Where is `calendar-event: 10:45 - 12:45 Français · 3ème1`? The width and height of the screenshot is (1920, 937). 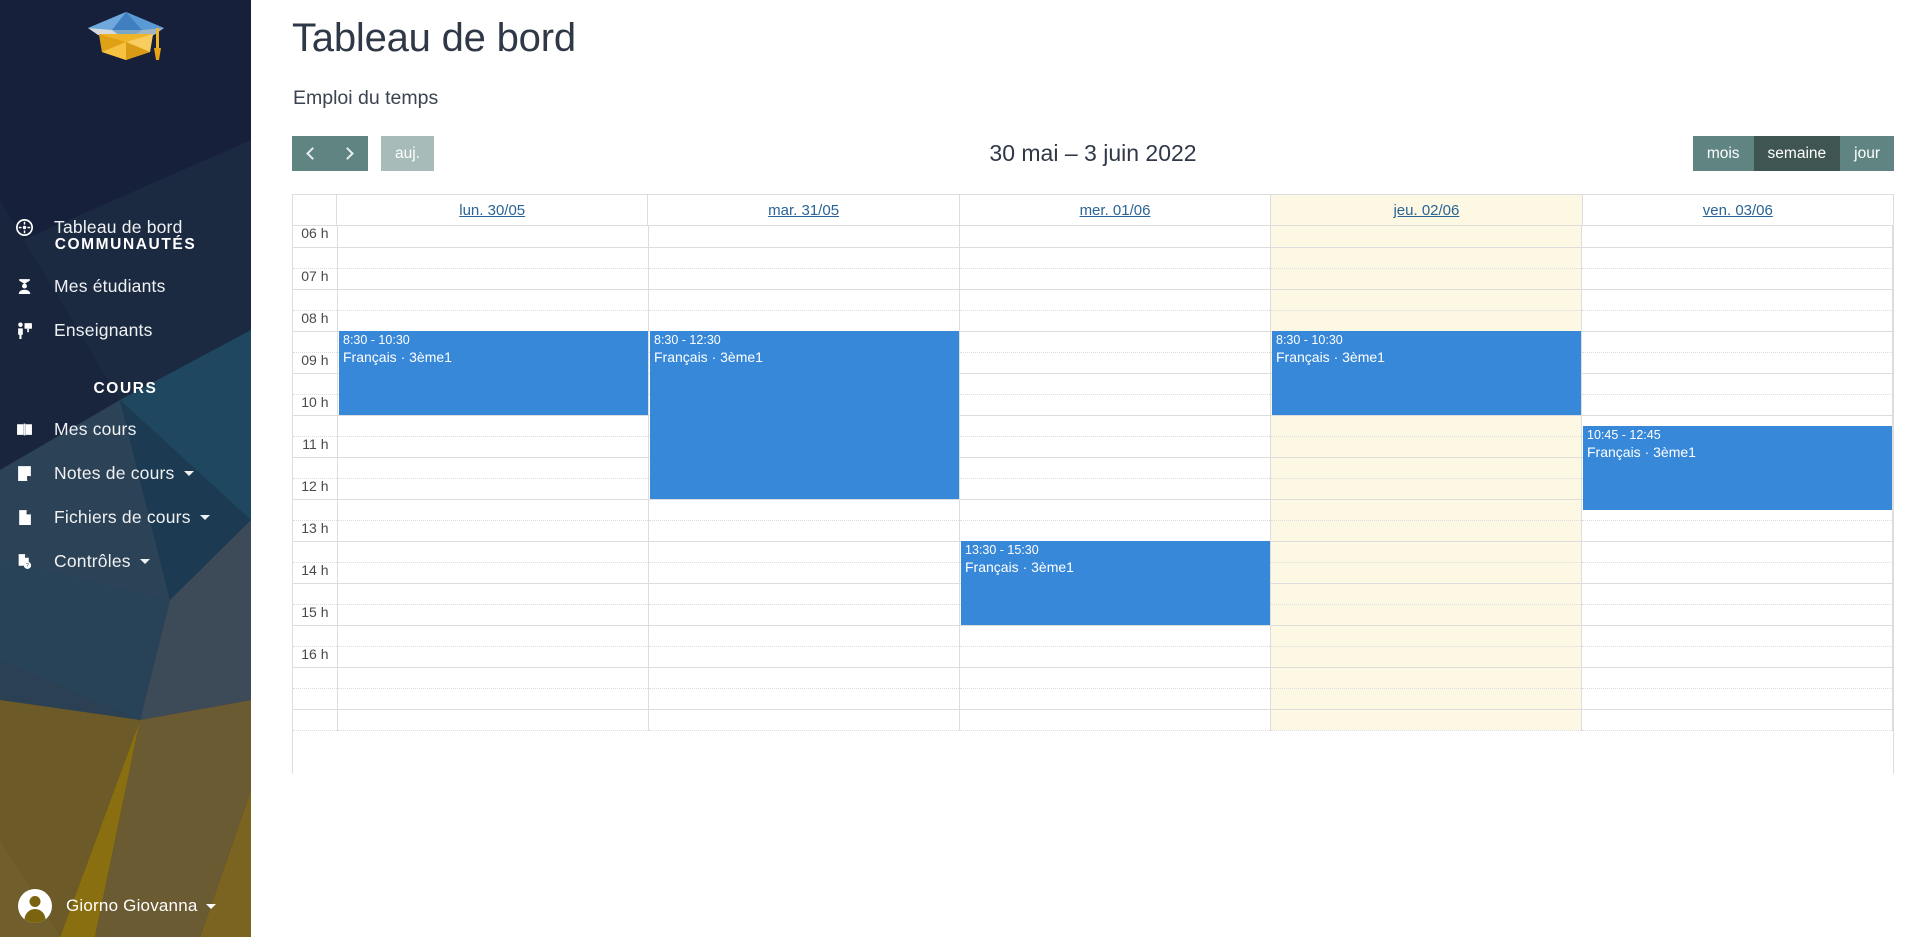
calendar-event: 10:45 - 12:45 Français · 3ème1 is located at coordinates (1737, 467).